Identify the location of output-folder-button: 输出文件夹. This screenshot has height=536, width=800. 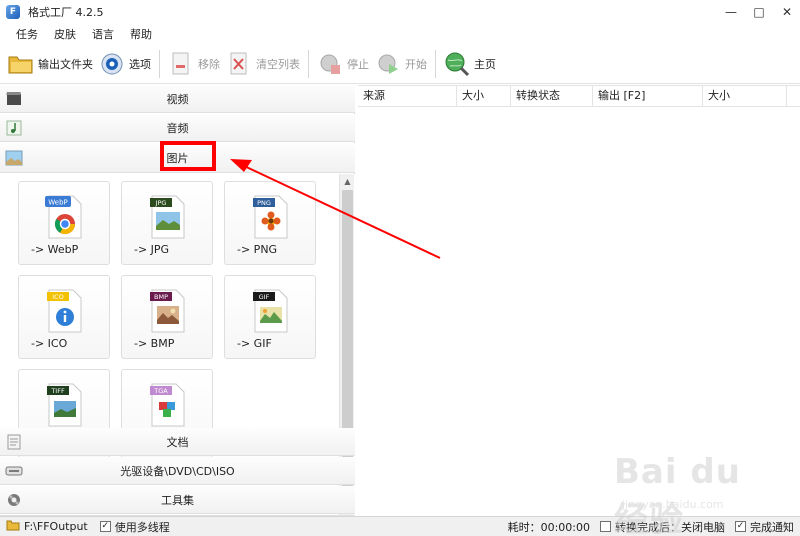
(50, 64).